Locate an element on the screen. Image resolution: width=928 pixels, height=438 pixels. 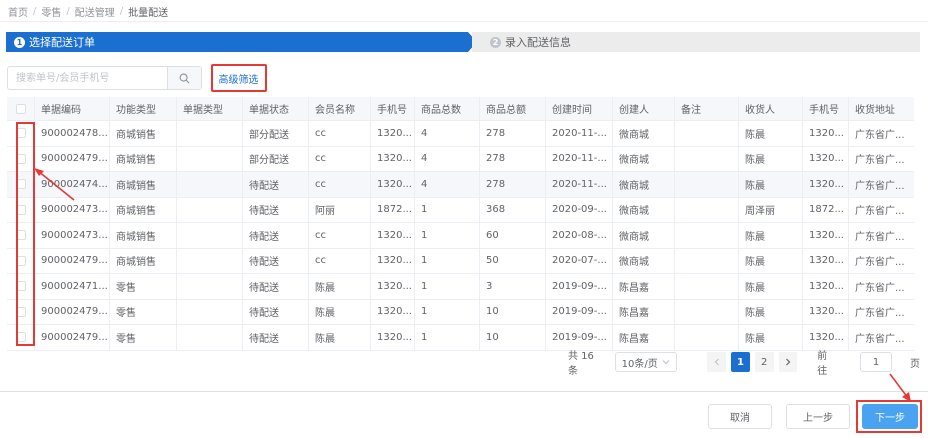
col-header: 单据类型 is located at coordinates (210, 108).